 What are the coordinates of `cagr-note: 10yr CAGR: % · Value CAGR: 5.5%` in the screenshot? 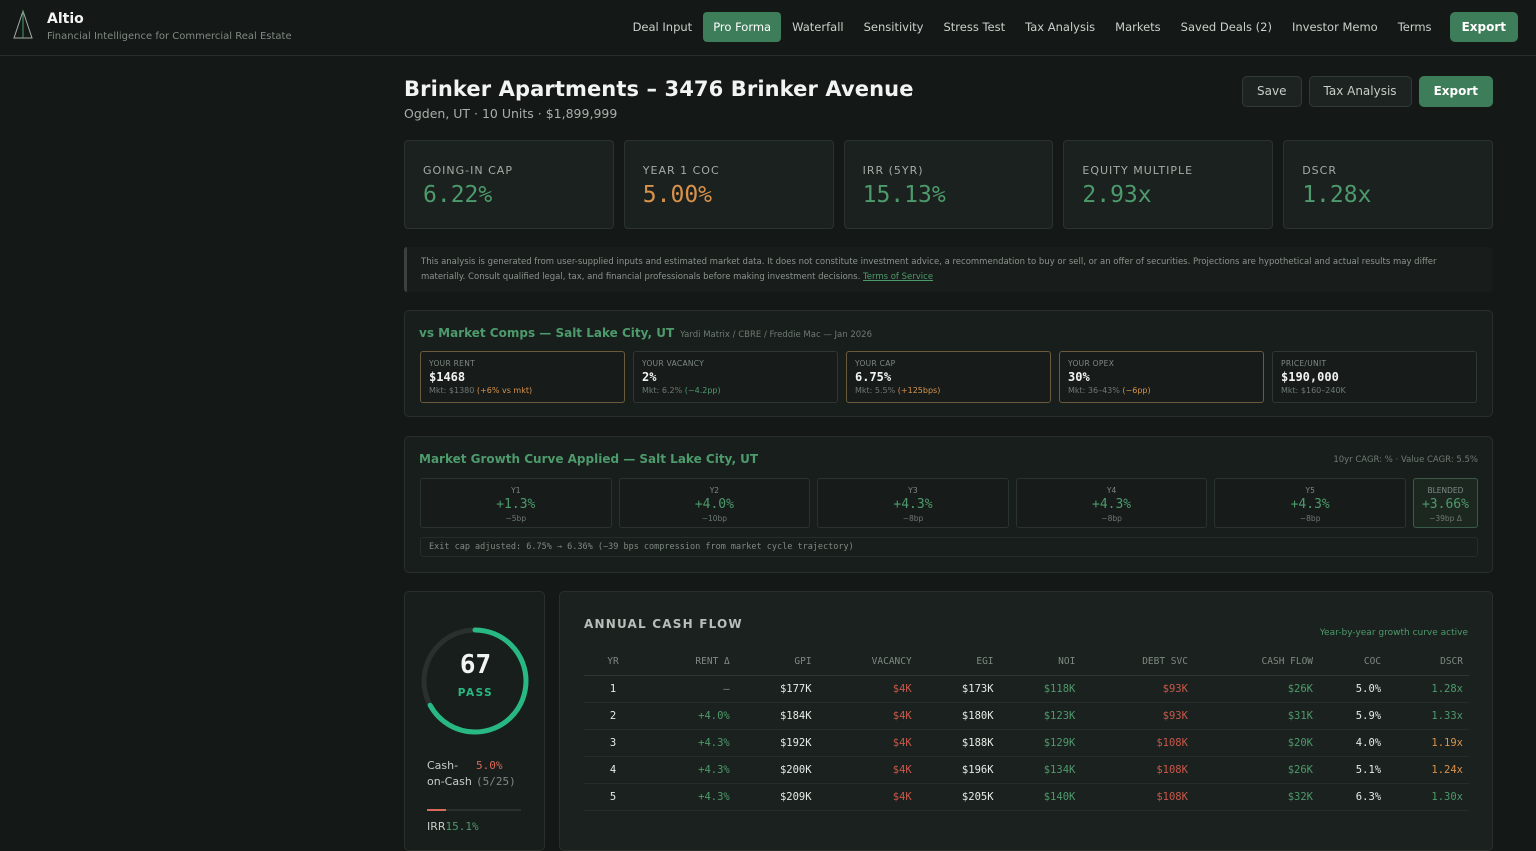 It's located at (1405, 460).